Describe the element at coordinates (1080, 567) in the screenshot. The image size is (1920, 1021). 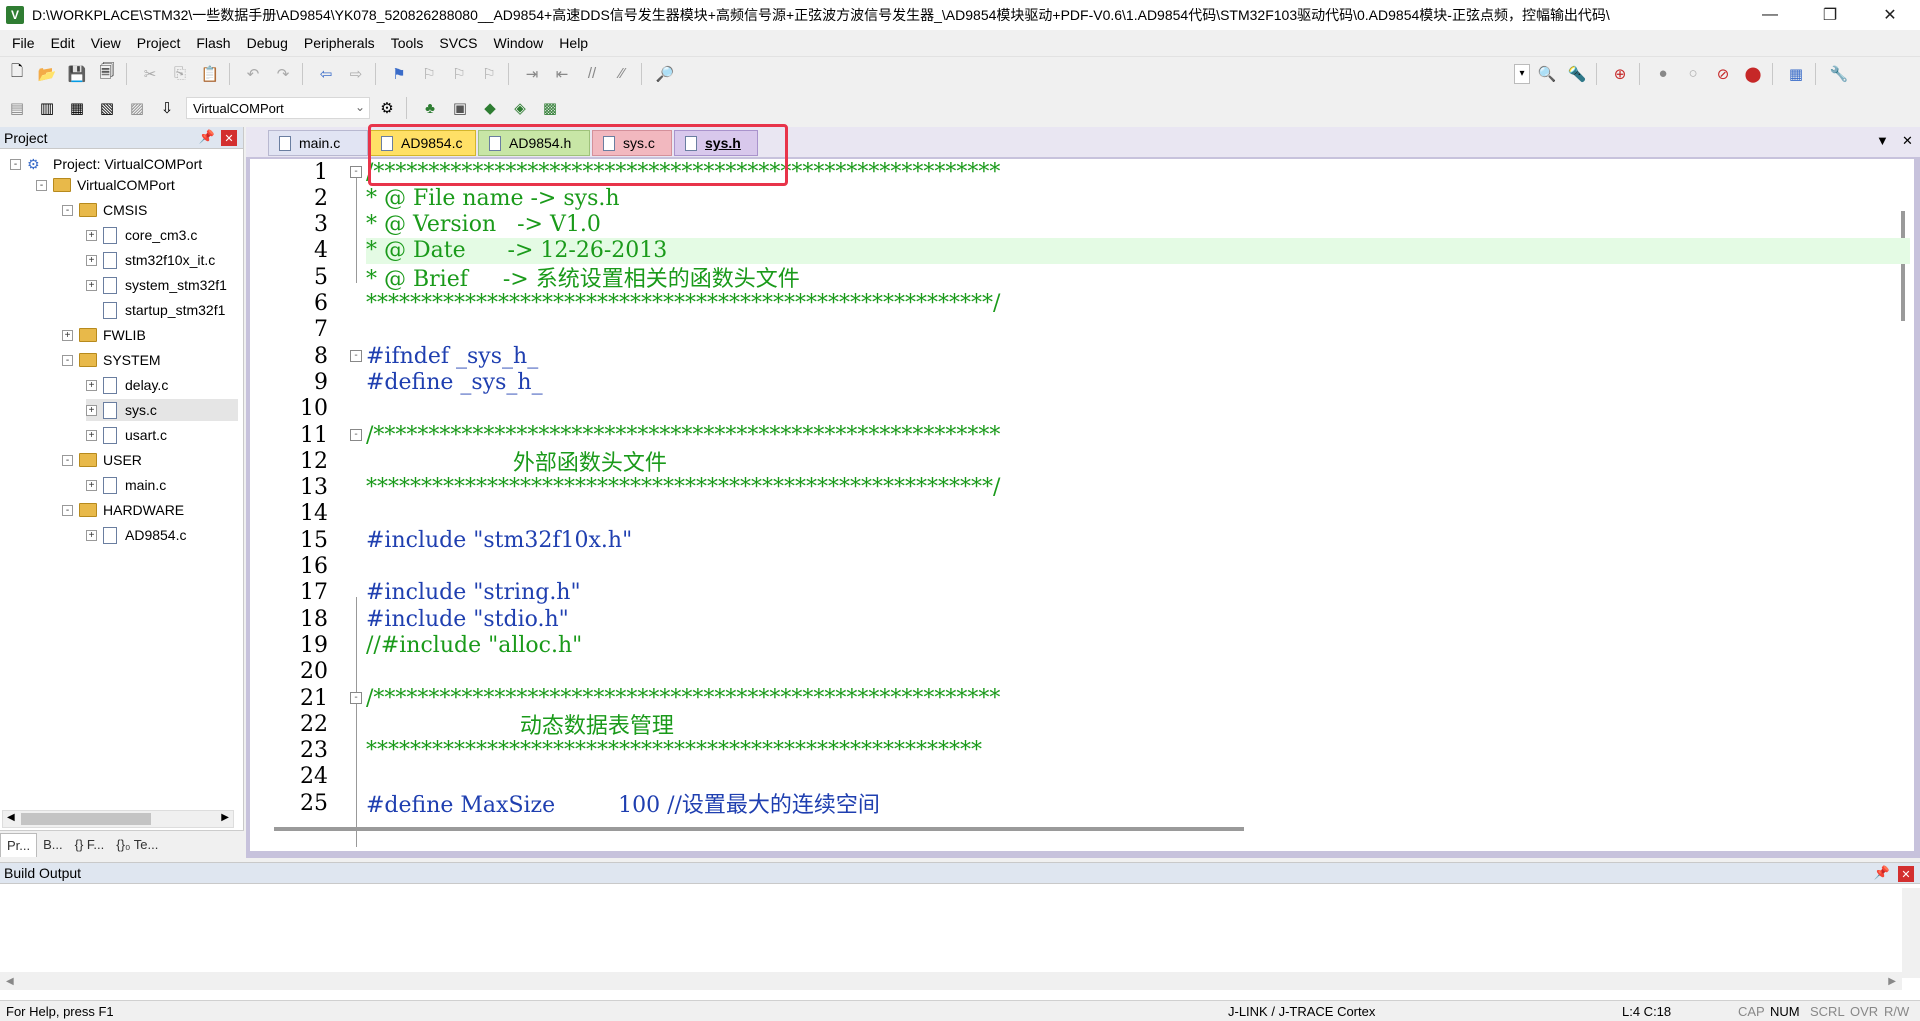
I see `code-line: 16` at that location.